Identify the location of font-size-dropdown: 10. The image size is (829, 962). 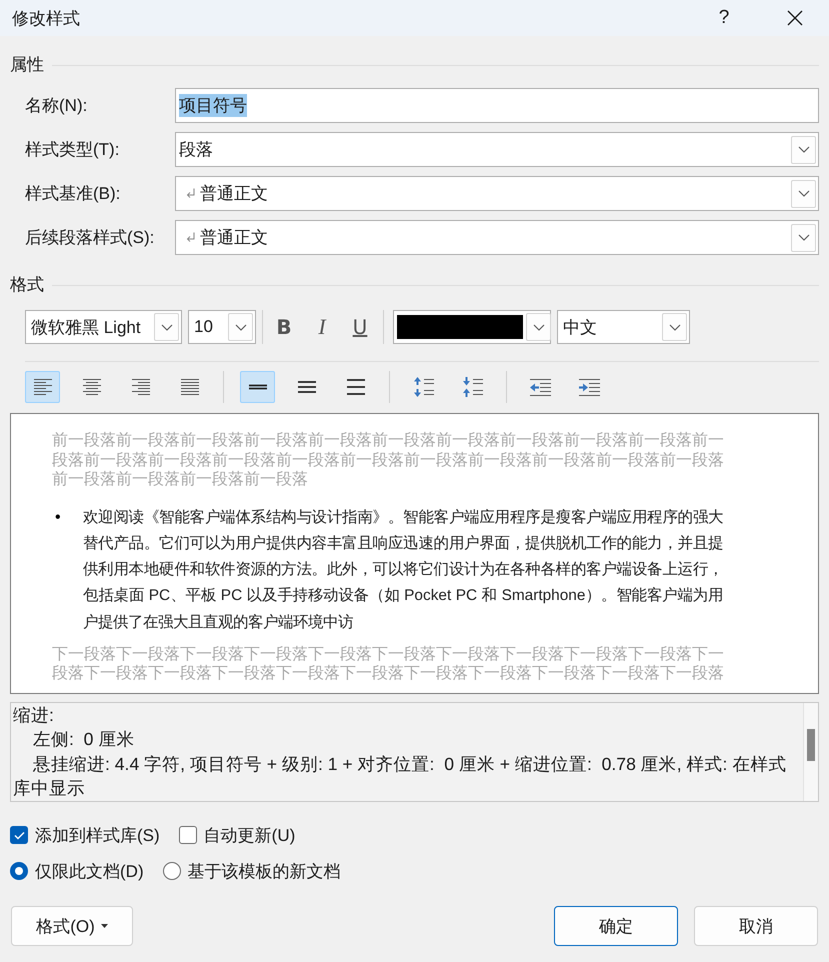
(222, 327).